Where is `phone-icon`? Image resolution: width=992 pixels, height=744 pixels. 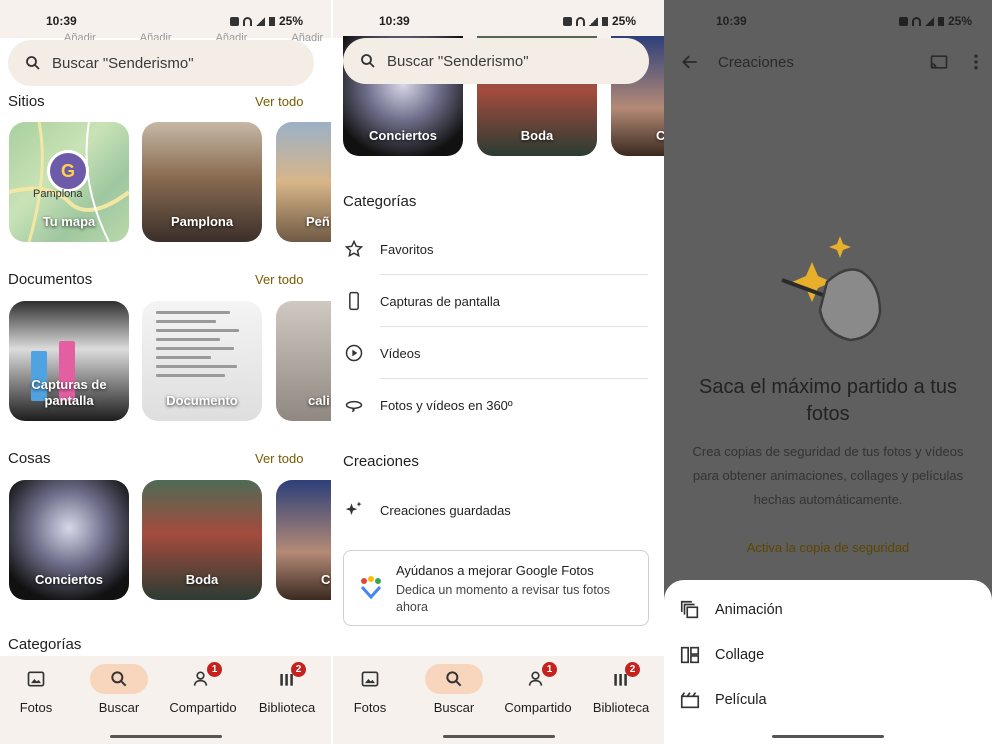
phone-icon is located at coordinates (354, 301).